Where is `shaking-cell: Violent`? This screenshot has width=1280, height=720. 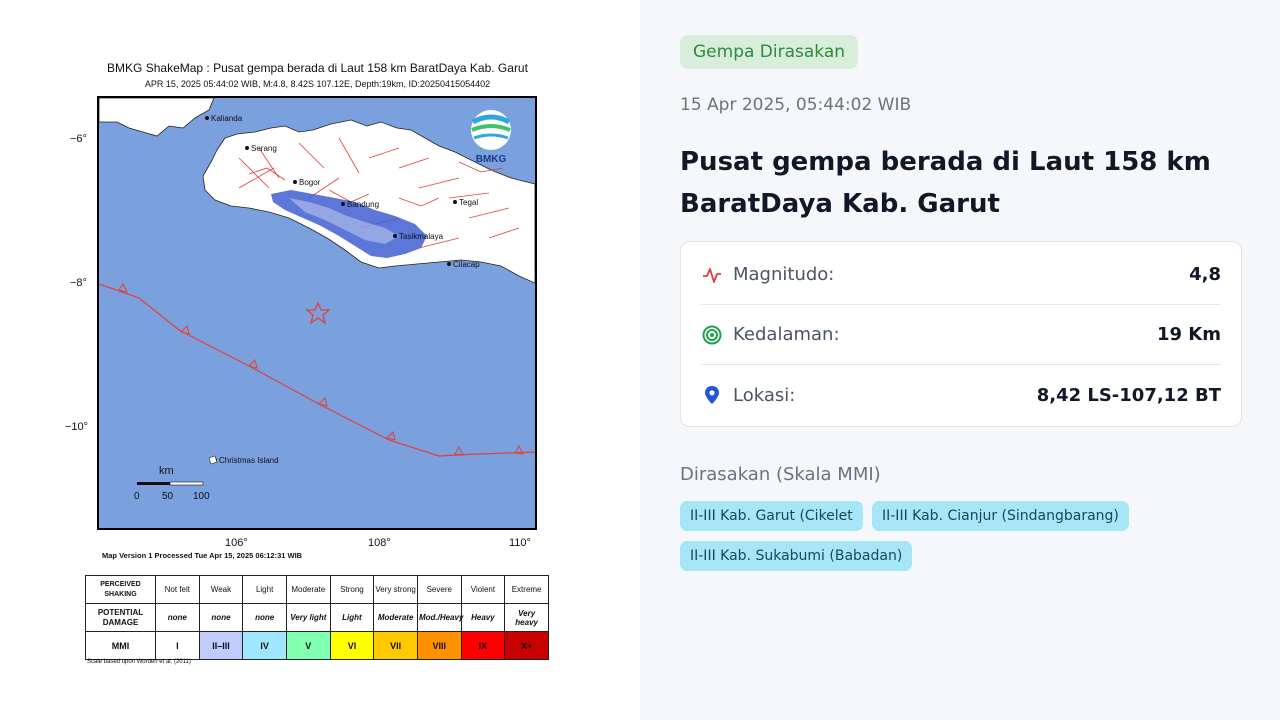
shaking-cell: Violent is located at coordinates (483, 589).